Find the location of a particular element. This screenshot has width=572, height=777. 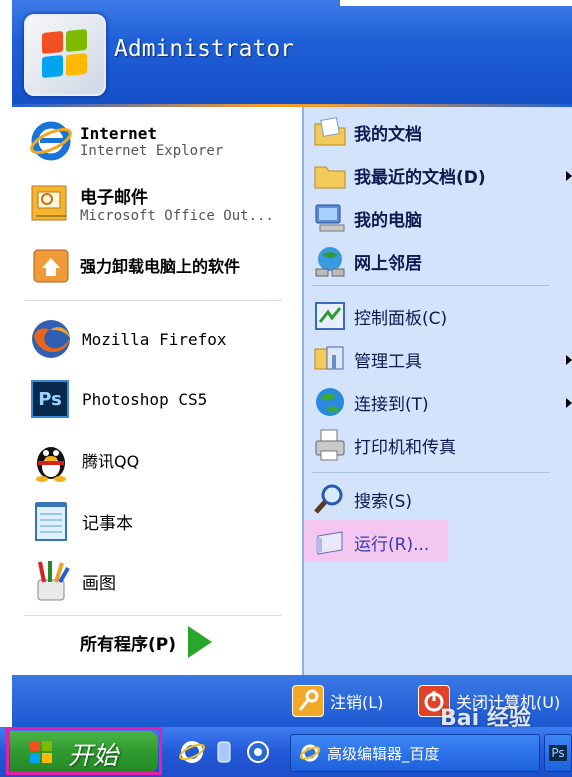

place-admin-tools: 管理工具 is located at coordinates (367, 359).